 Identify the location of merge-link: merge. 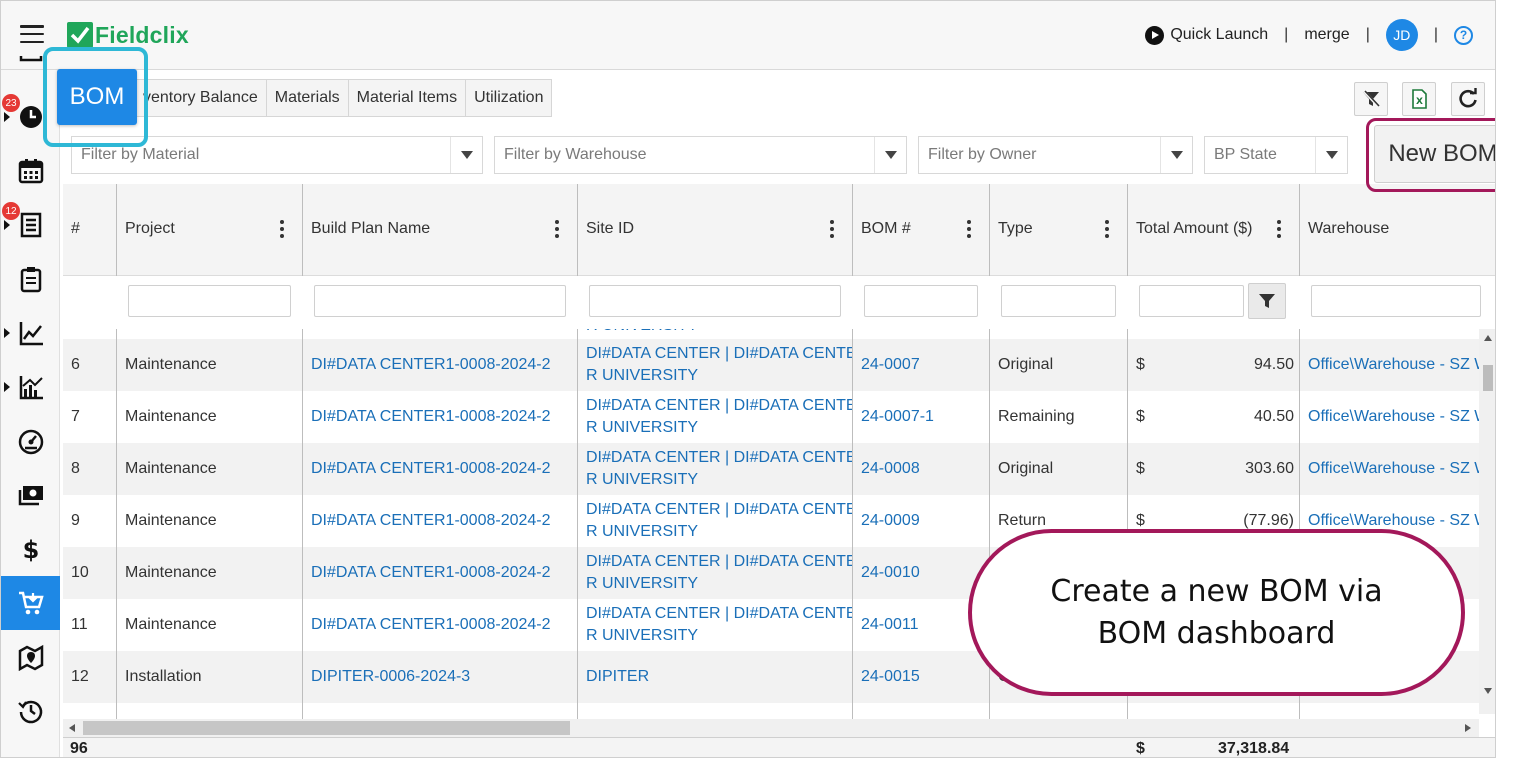
(1326, 35).